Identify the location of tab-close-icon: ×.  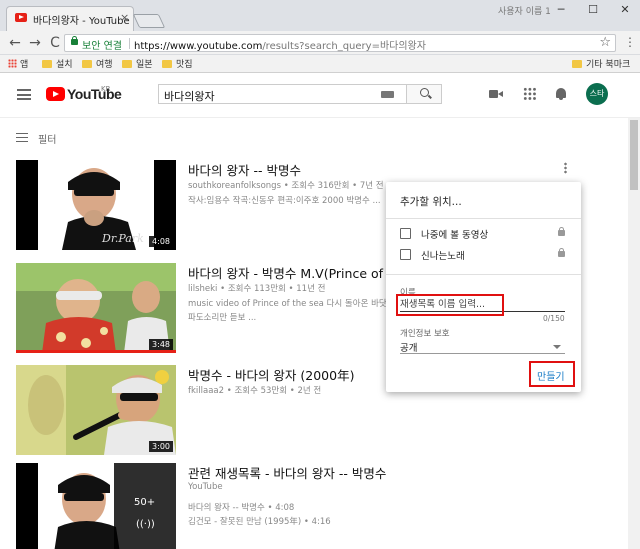
(124, 17).